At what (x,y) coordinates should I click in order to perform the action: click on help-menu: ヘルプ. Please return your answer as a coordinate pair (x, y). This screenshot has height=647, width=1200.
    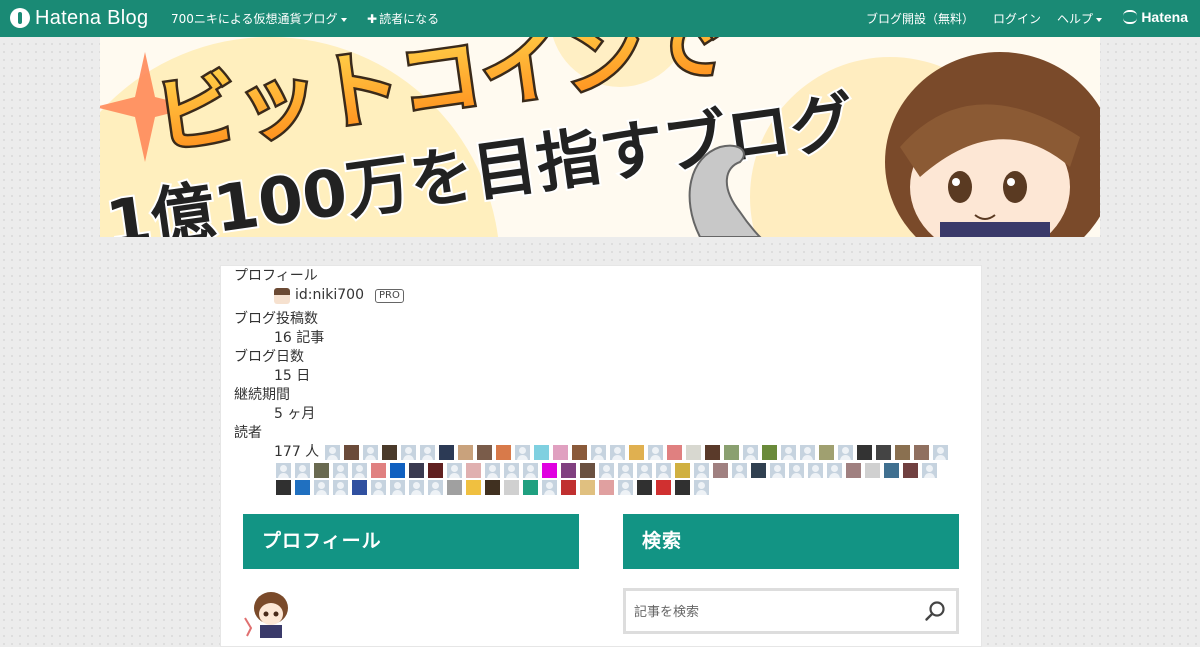
    Looking at the image, I should click on (1080, 18).